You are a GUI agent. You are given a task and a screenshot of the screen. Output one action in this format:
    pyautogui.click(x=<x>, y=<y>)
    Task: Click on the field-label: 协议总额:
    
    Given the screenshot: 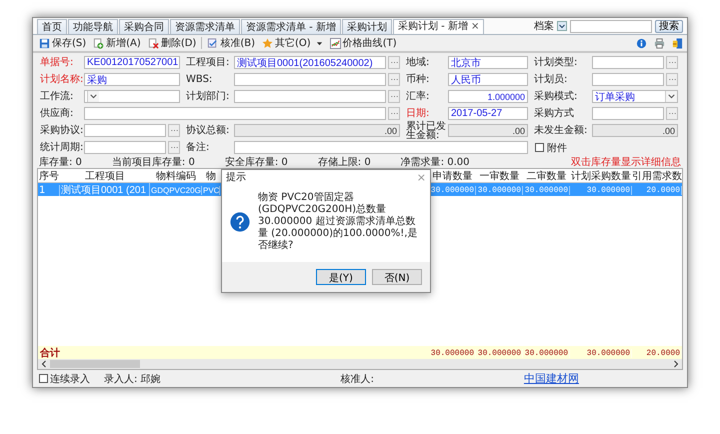 What is the action you would take?
    pyautogui.click(x=207, y=130)
    